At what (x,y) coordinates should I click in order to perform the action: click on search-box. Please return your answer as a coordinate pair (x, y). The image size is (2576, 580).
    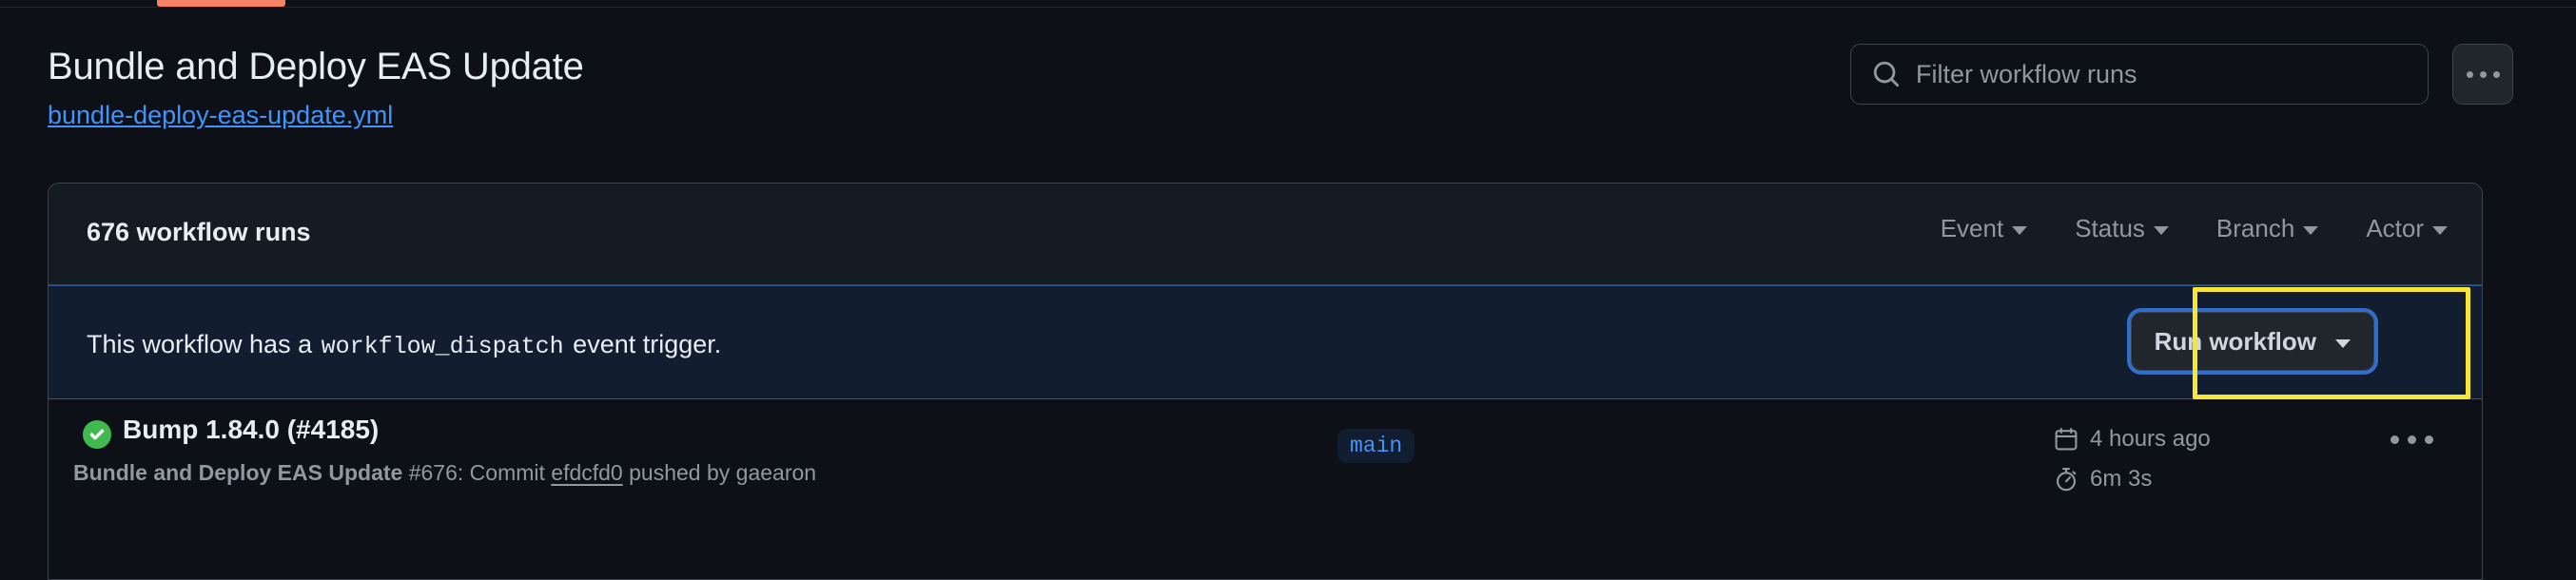
    Looking at the image, I should click on (2139, 74).